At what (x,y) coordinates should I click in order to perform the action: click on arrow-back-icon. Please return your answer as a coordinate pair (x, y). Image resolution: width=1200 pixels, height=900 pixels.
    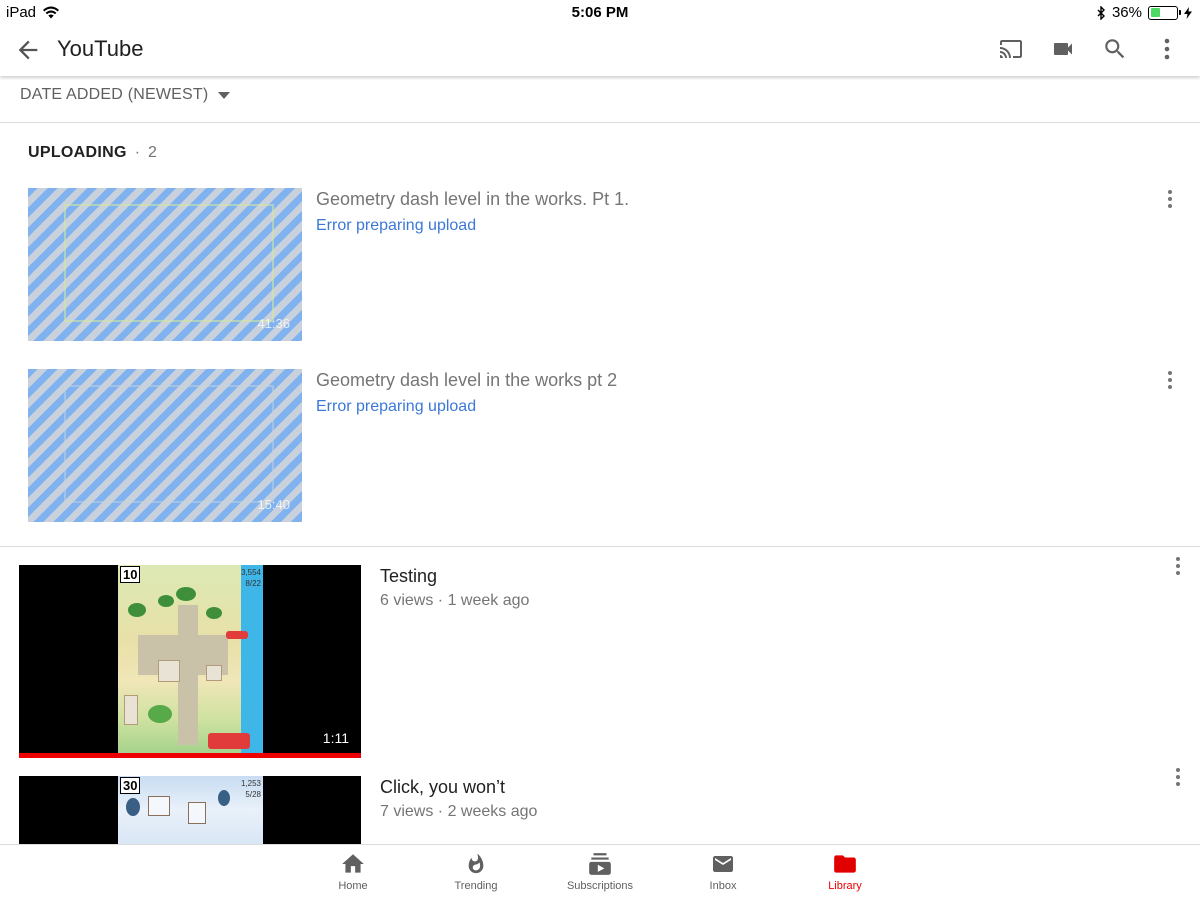
    Looking at the image, I should click on (28, 50).